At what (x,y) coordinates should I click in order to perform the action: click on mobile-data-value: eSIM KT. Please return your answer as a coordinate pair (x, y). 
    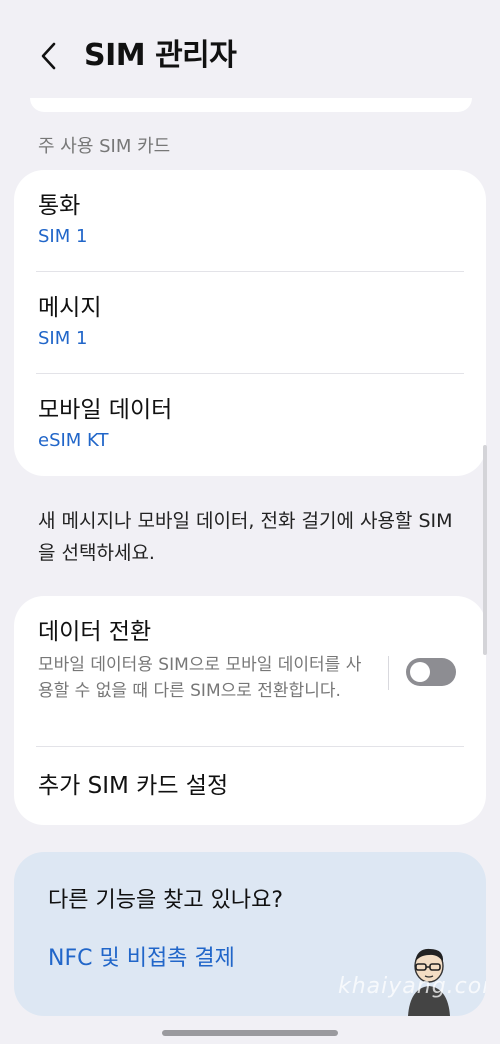
    Looking at the image, I should click on (73, 440).